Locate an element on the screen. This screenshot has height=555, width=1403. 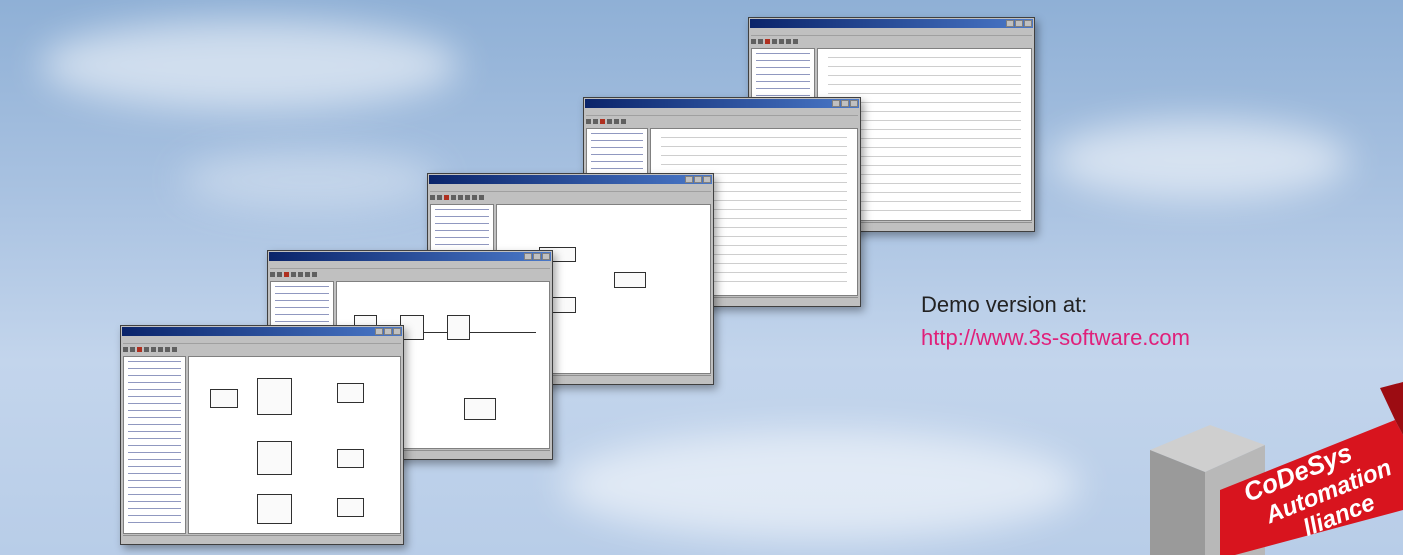
function-block is located at coordinates (480, 409).